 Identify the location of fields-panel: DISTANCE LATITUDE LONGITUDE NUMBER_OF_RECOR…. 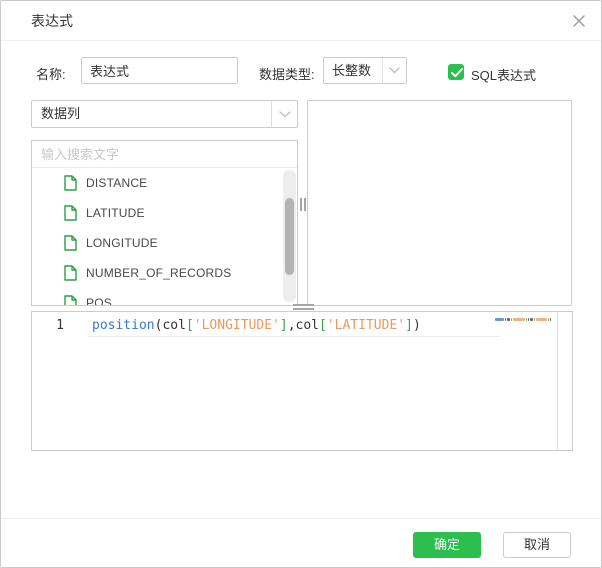
(164, 223).